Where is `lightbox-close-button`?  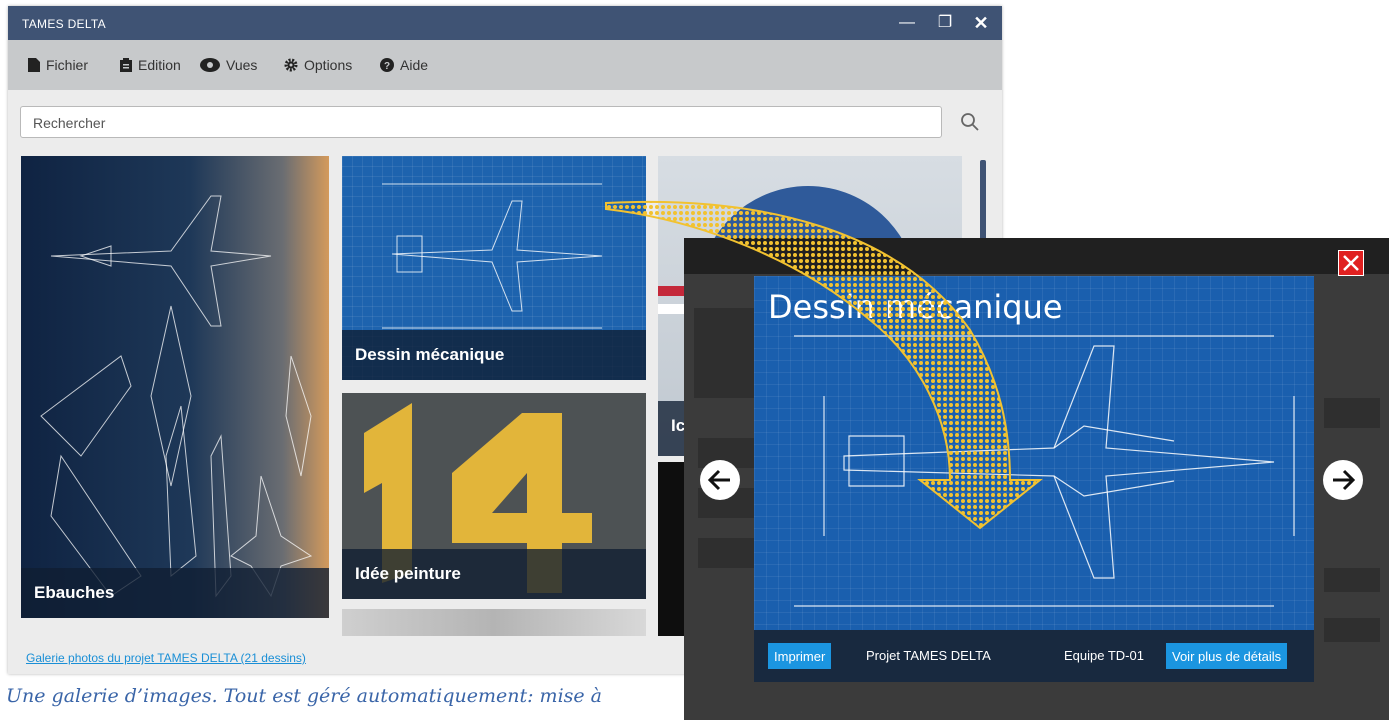 lightbox-close-button is located at coordinates (1351, 263).